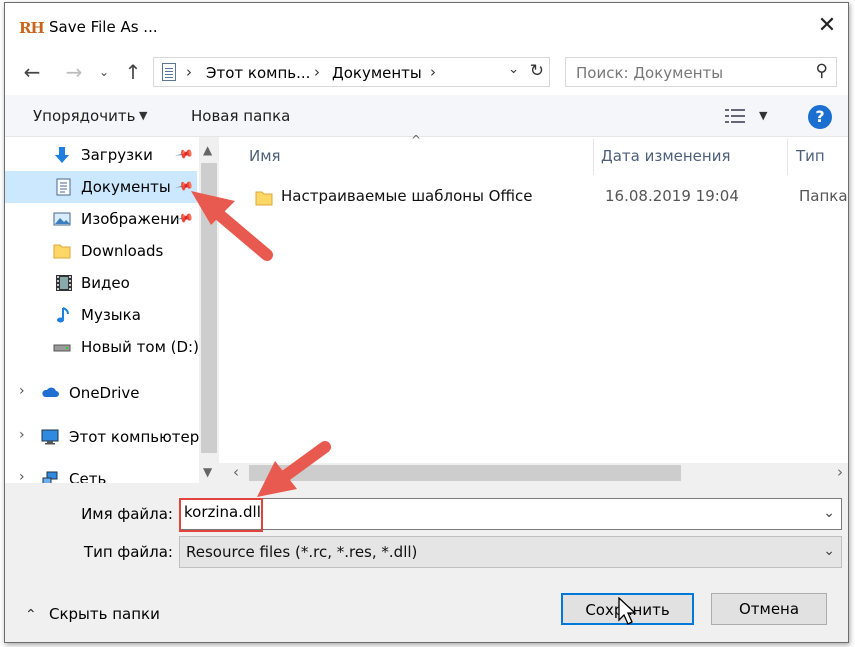 This screenshot has height=647, width=855. I want to click on scroll-left-icon: ‹, so click(236, 472).